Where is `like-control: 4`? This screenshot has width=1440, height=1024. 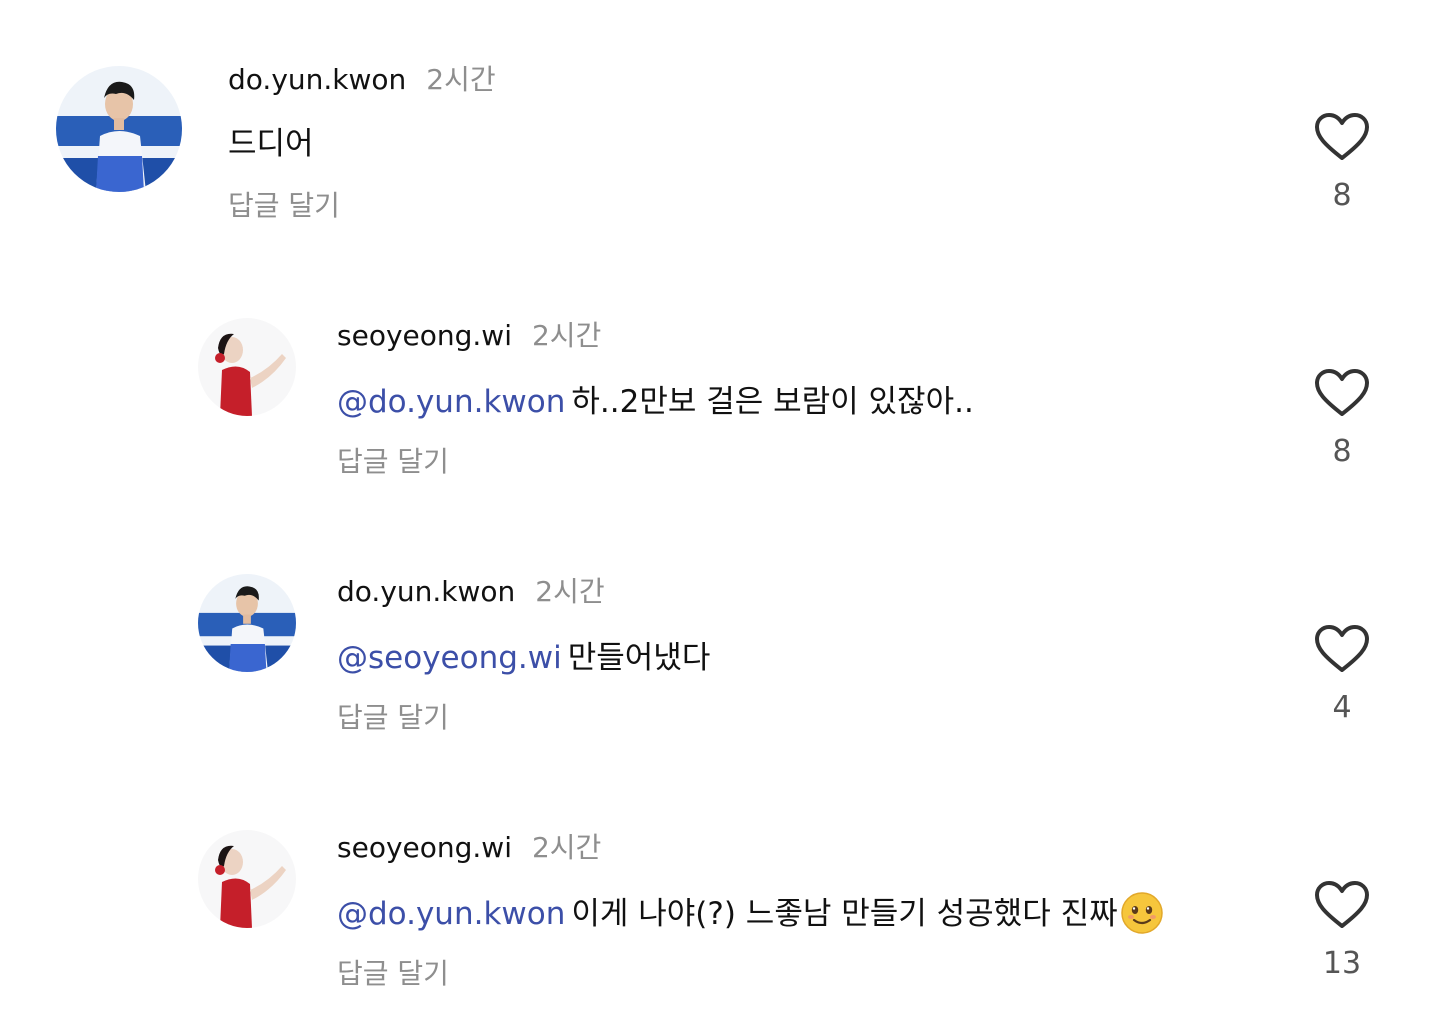 like-control: 4 is located at coordinates (1342, 674).